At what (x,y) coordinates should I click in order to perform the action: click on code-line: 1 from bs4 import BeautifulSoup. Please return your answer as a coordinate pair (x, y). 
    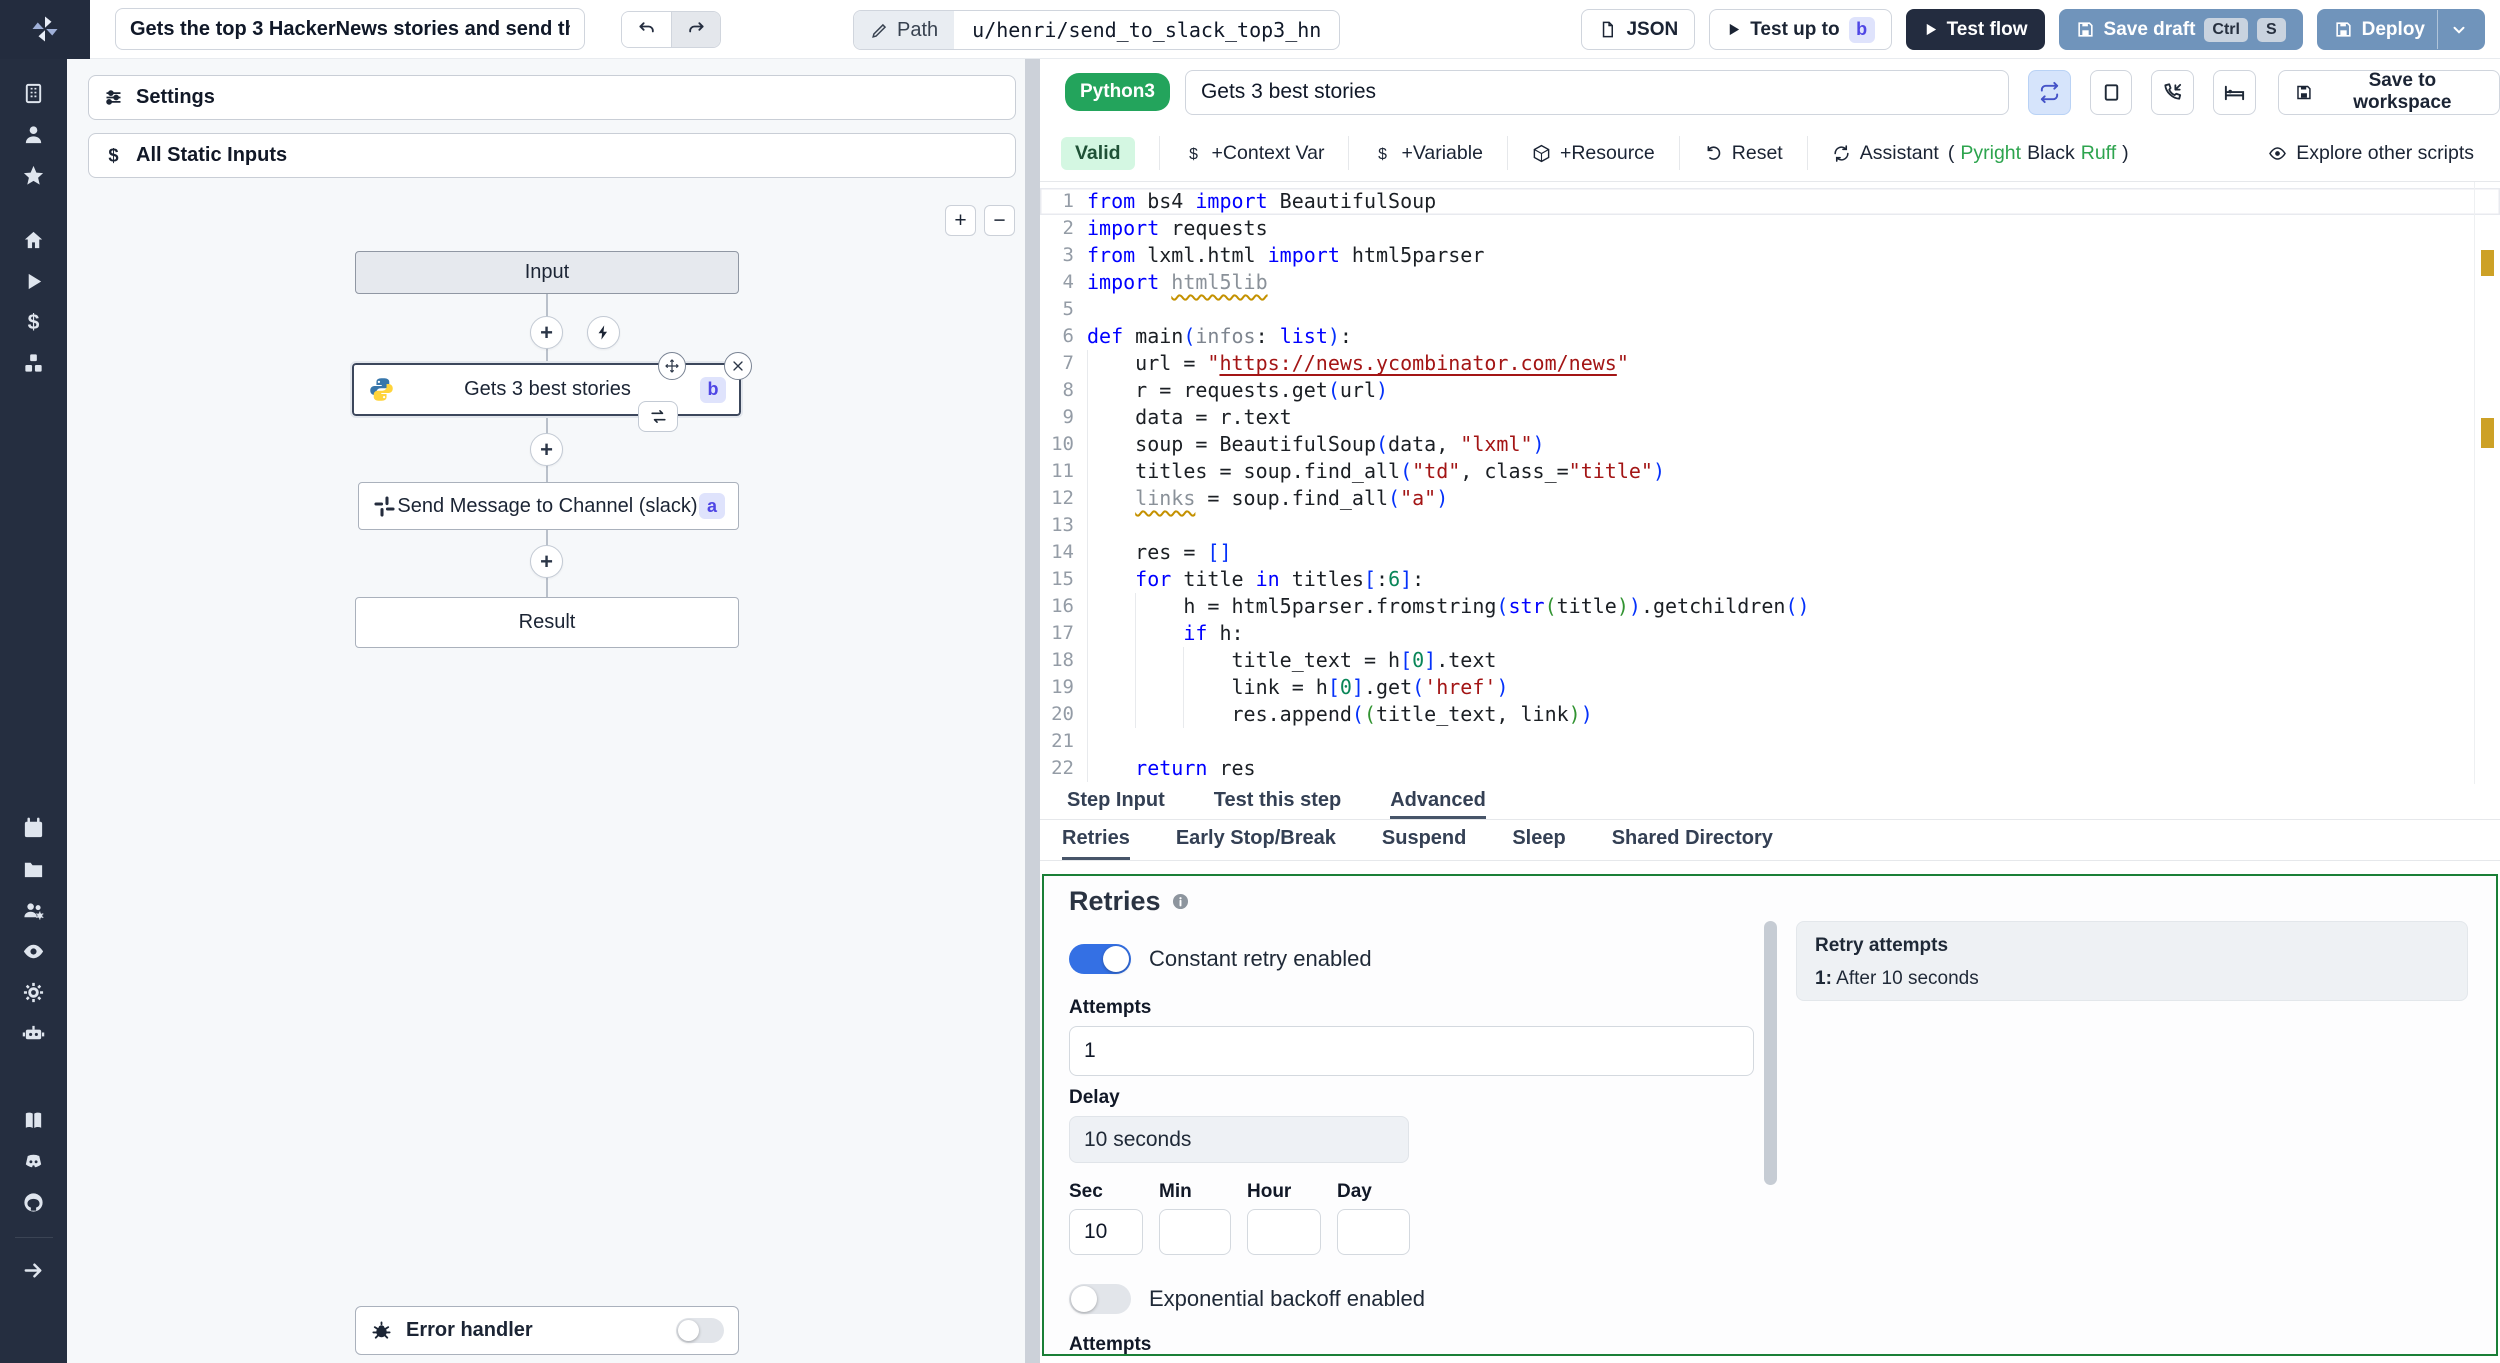
    Looking at the image, I should click on (1770, 201).